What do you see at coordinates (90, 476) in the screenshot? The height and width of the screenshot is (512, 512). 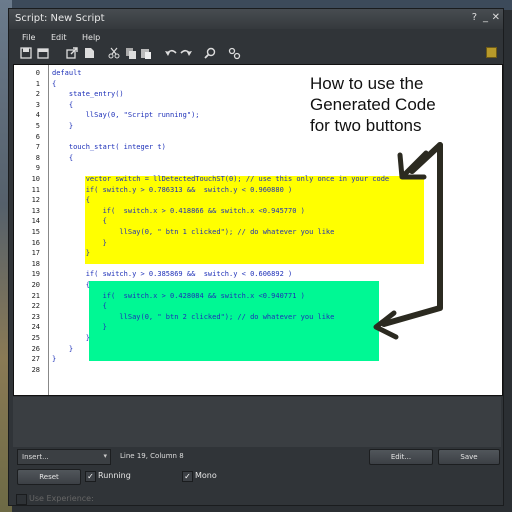 I see `running-checkbox: ✓` at bounding box center [90, 476].